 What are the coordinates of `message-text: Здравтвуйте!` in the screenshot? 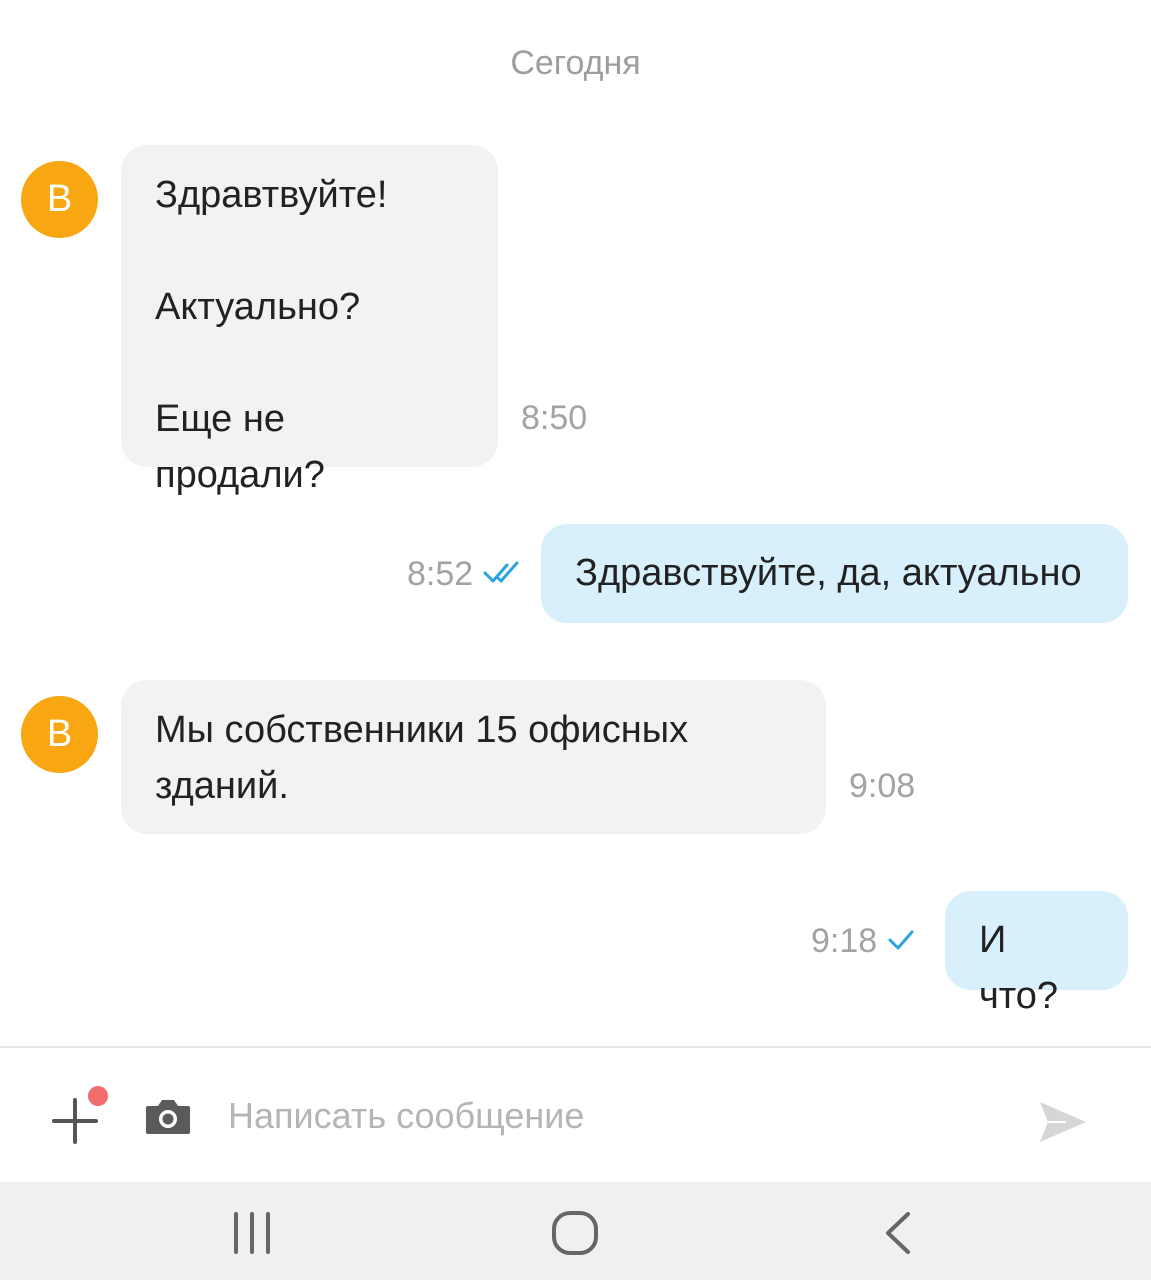 It's located at (271, 195).